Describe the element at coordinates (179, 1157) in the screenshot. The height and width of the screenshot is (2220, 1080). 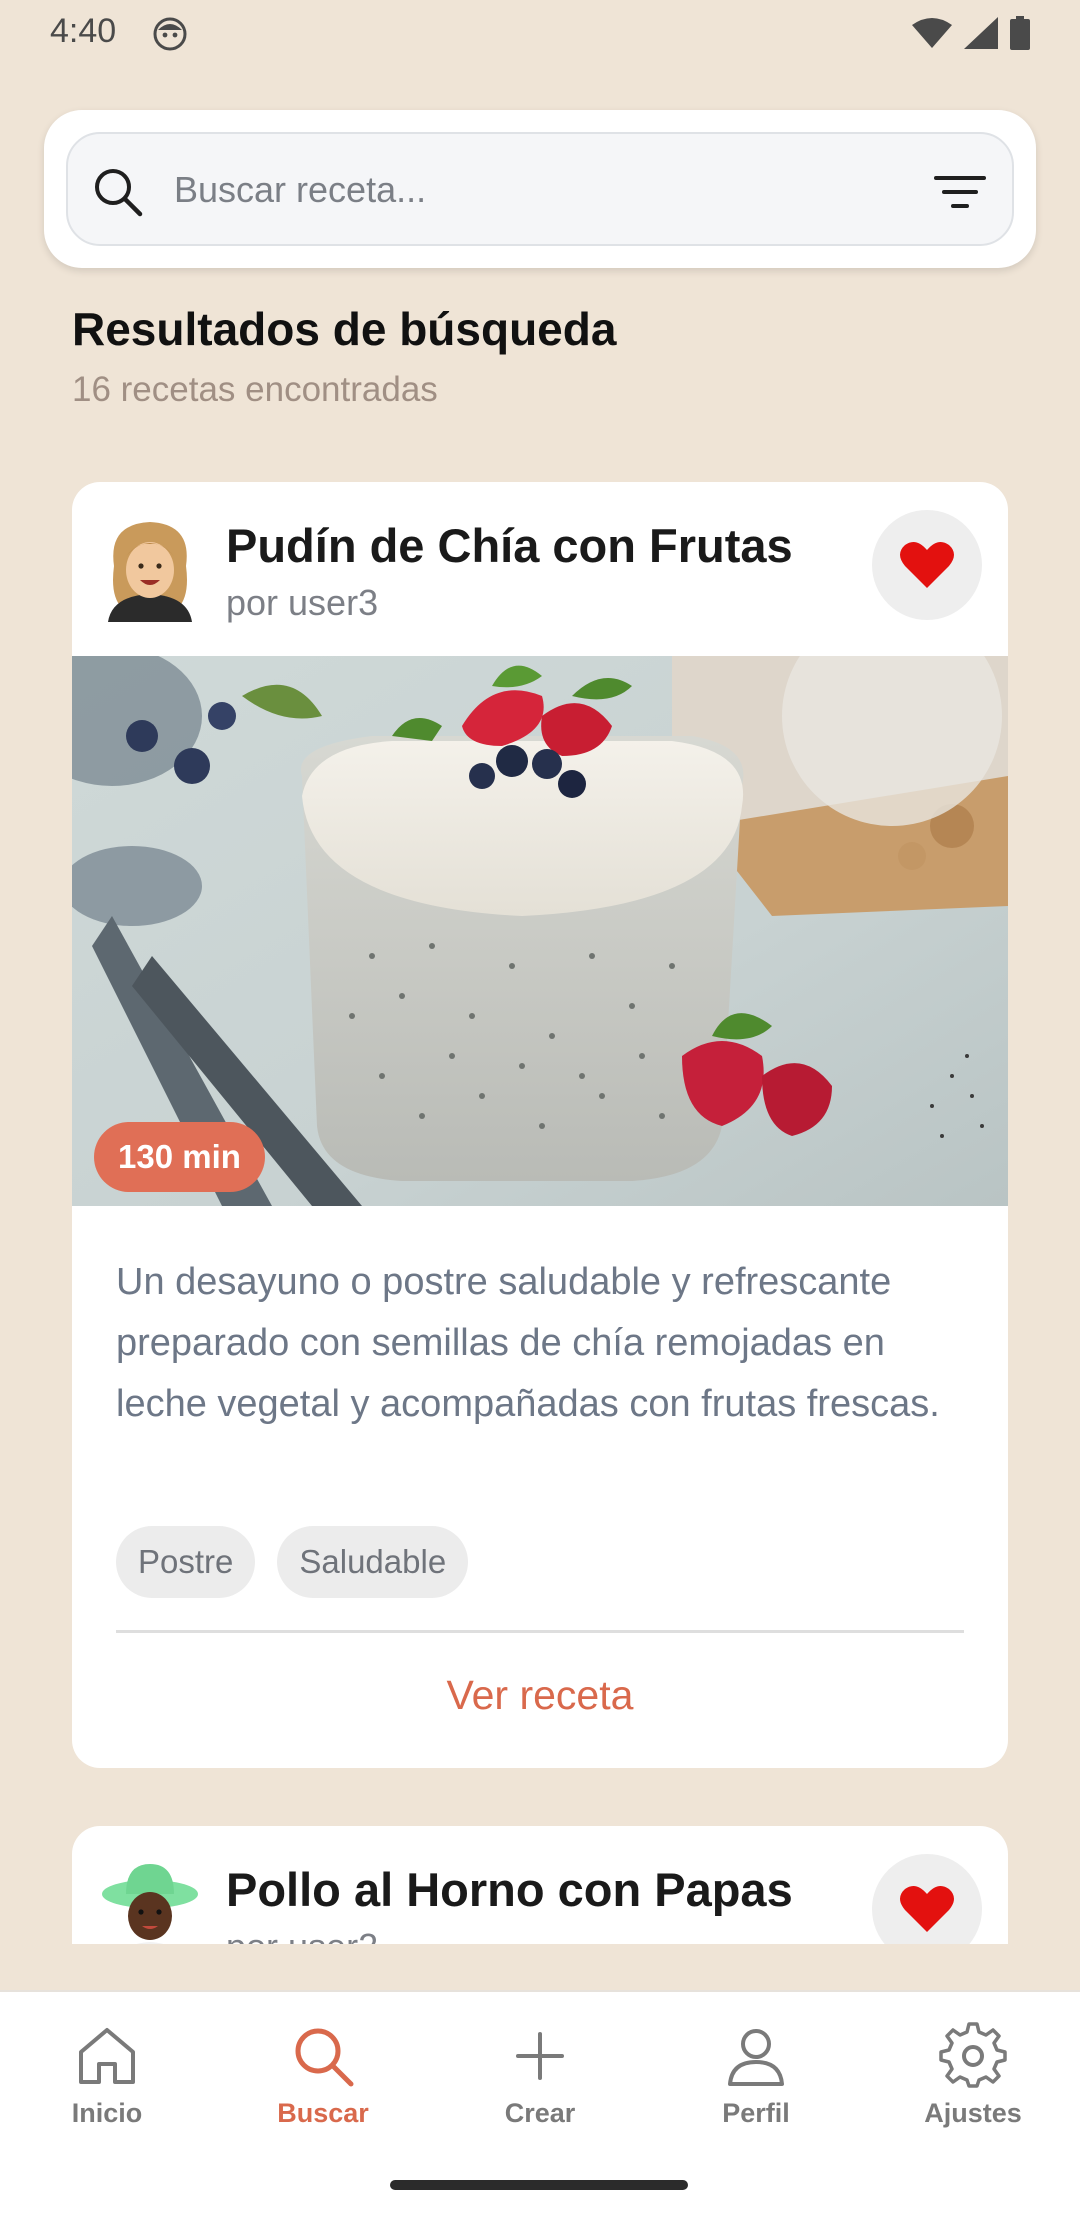
I see `time-badge: 130 min` at that location.